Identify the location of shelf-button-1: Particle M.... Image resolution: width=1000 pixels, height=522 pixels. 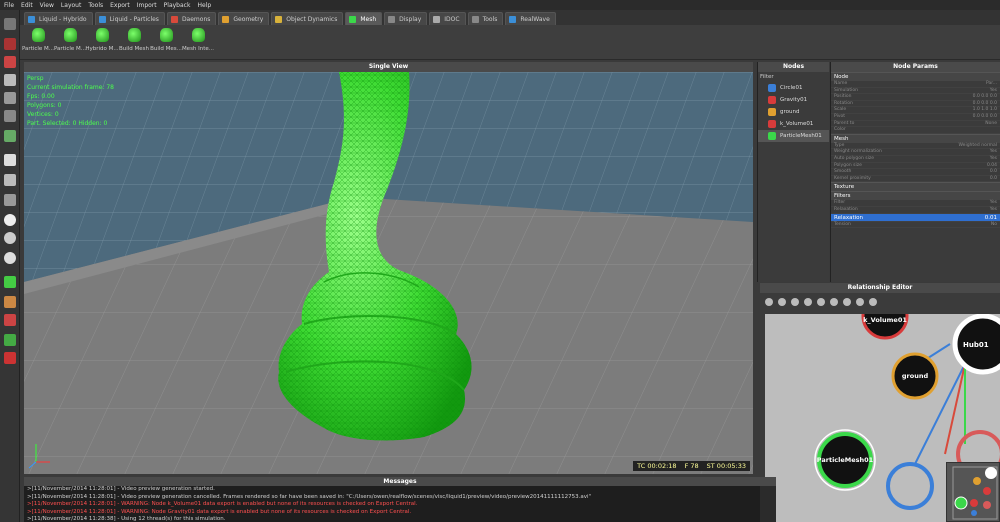
(70, 42).